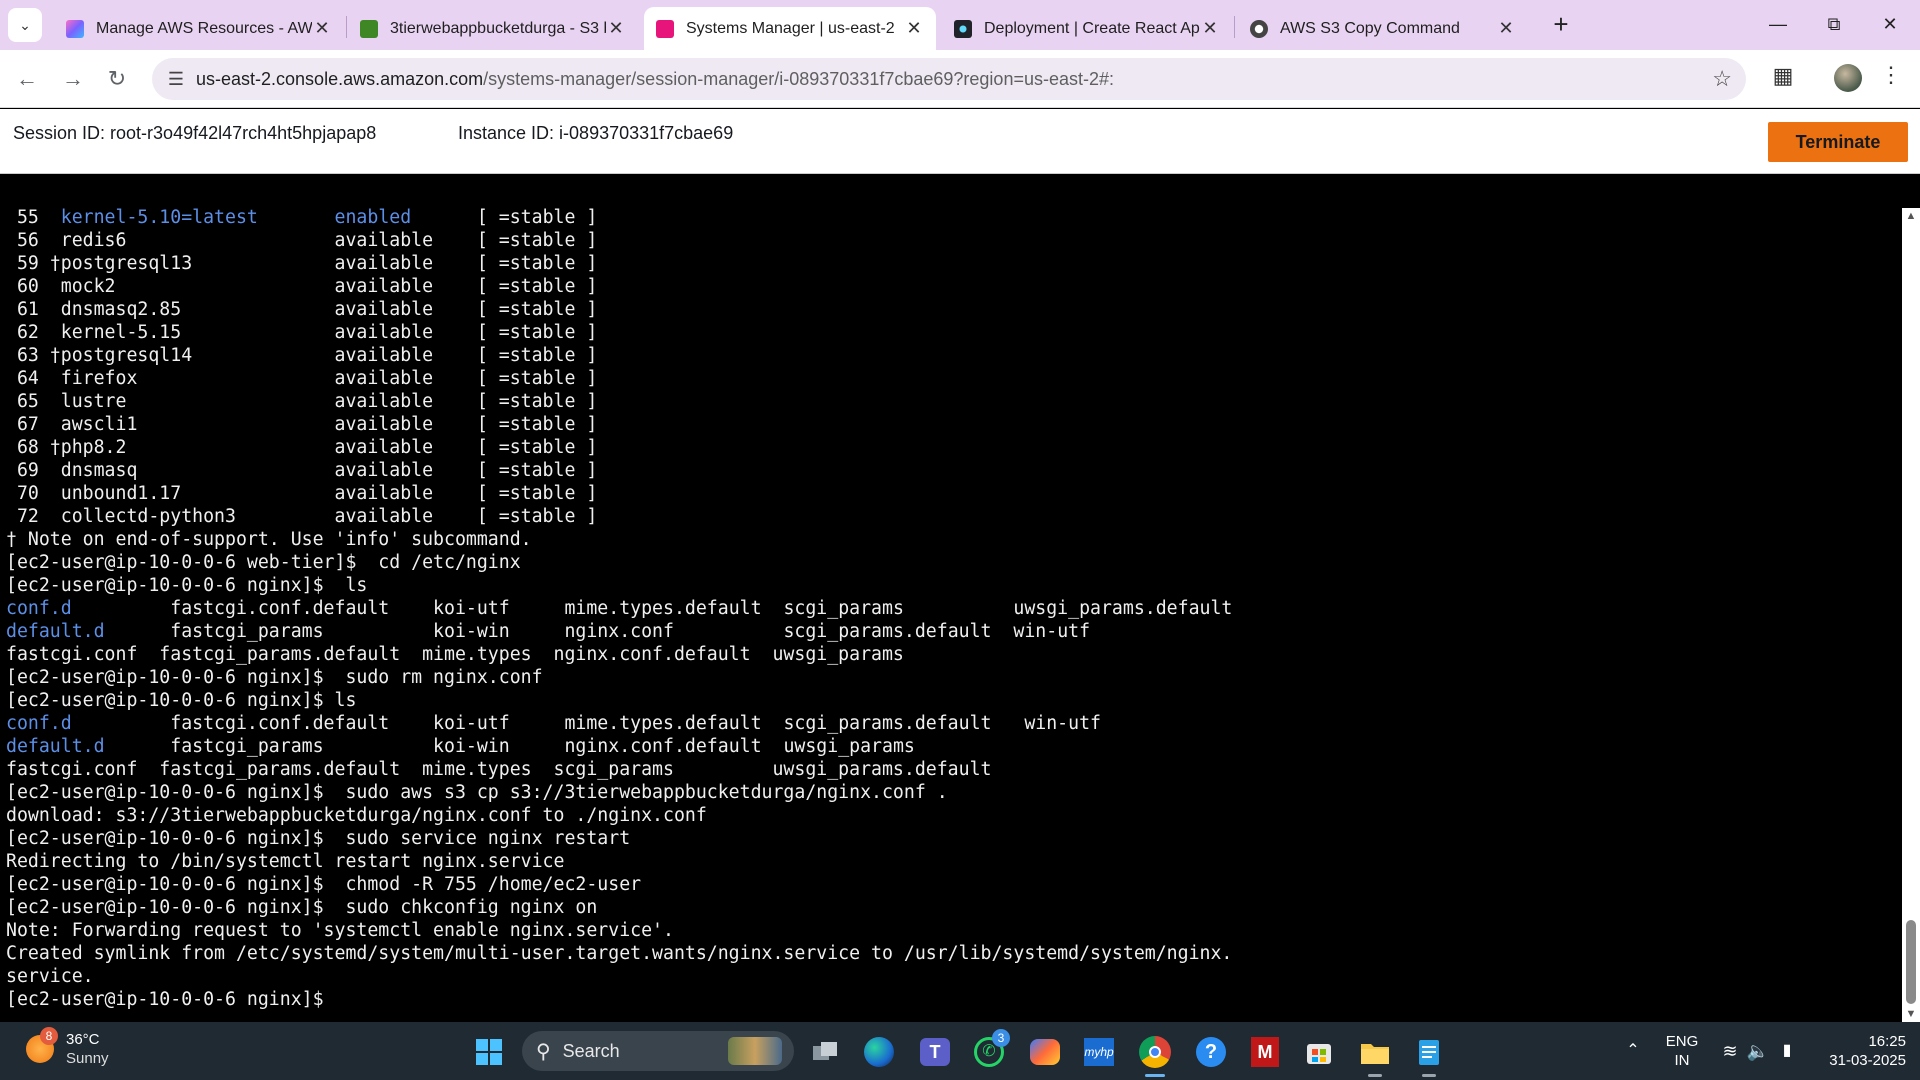 The height and width of the screenshot is (1080, 1920). Describe the element at coordinates (181, 700) in the screenshot. I see `terminal-text: [ec2-user@ip-10-0-0-6 nginx]$ ls` at that location.